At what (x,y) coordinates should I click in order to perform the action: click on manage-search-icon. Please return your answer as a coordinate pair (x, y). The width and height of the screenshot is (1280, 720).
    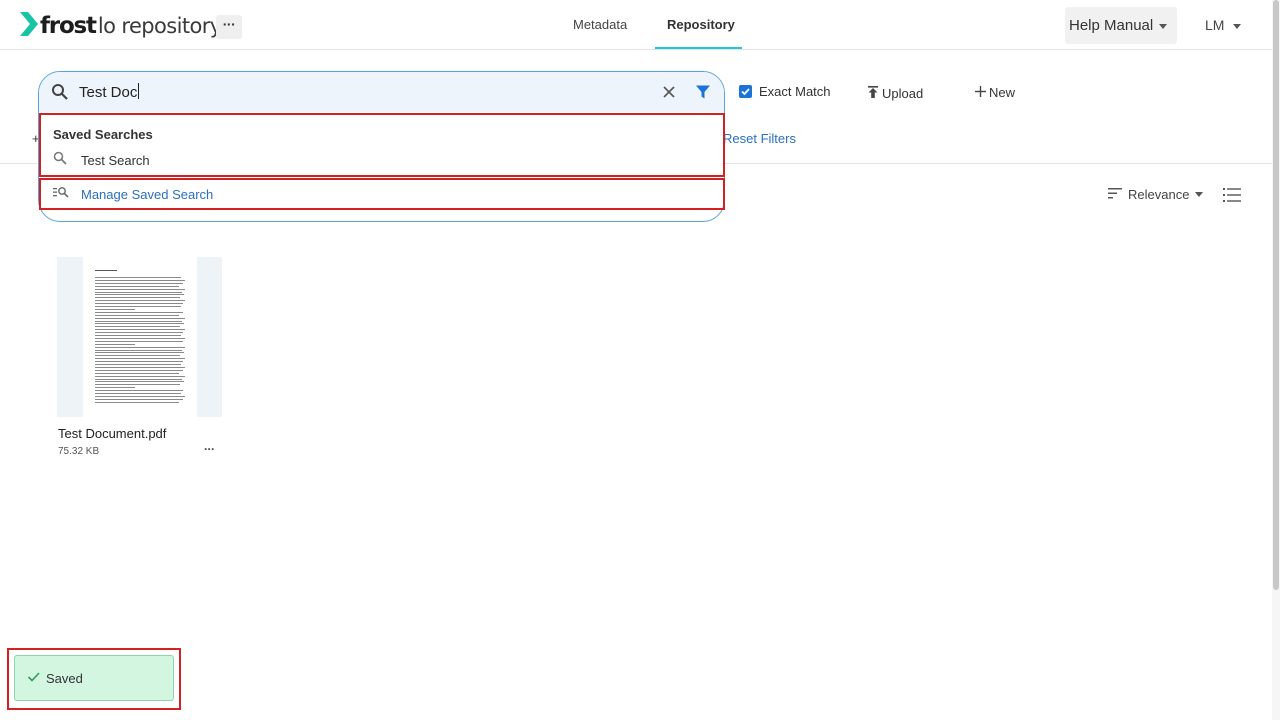
    Looking at the image, I should click on (61, 194).